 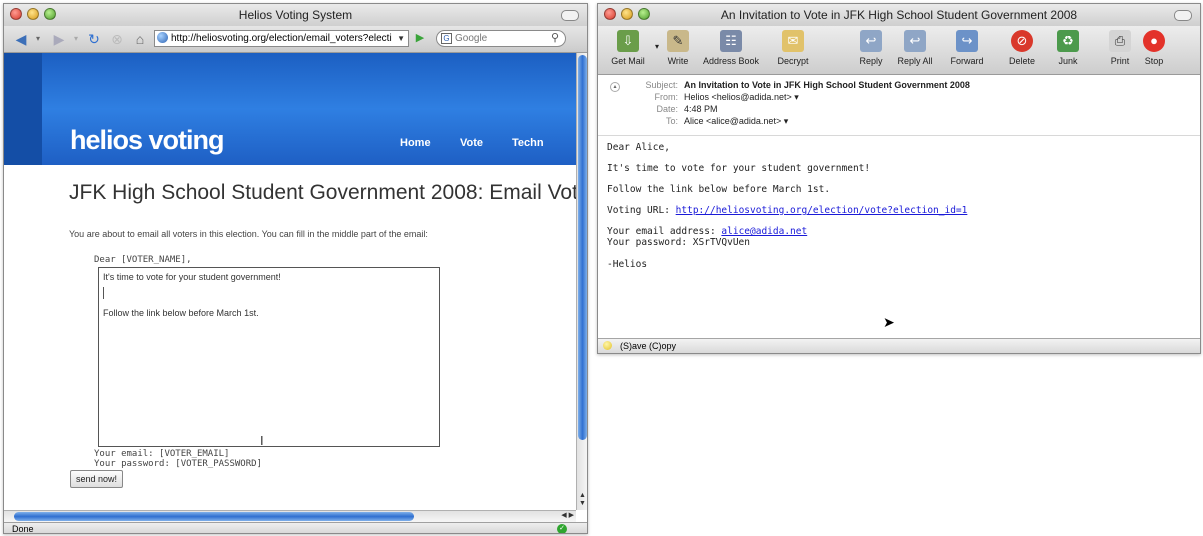 I want to click on toolbar-label: Delete, so click(x=1021, y=61).